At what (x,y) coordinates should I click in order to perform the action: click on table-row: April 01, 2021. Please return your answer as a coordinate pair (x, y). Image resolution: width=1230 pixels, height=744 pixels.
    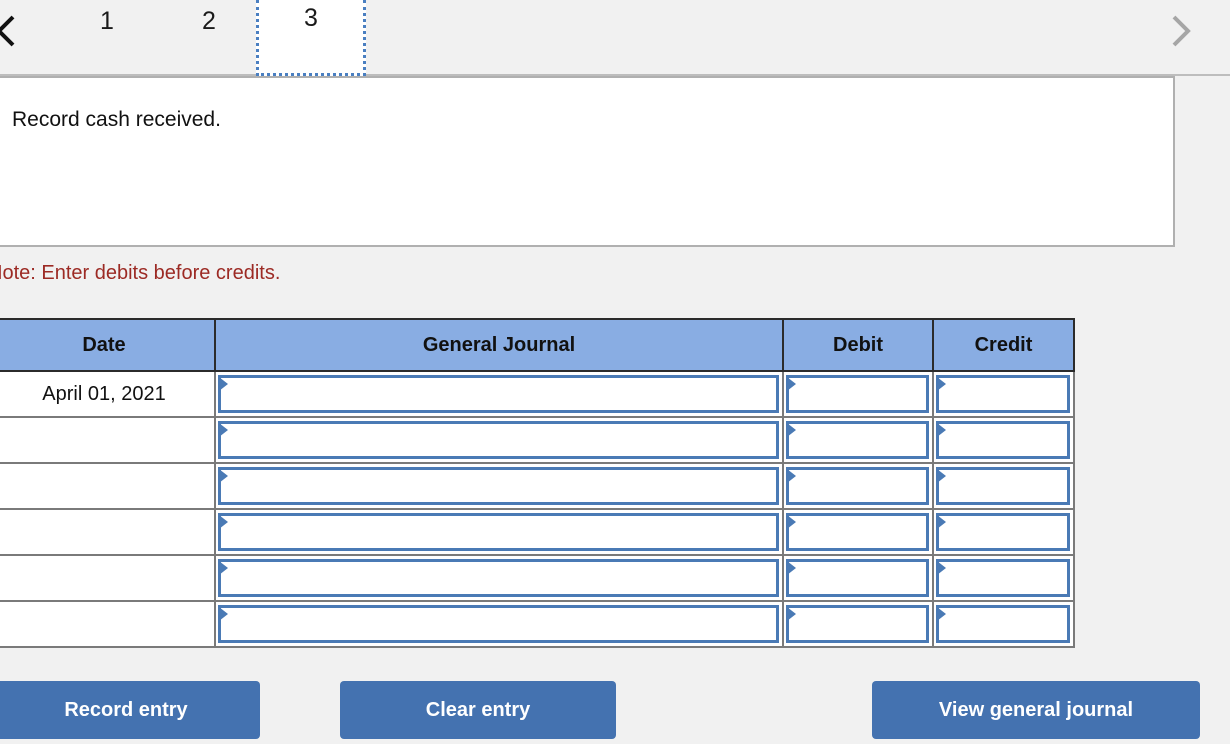
    Looking at the image, I should click on (537, 394).